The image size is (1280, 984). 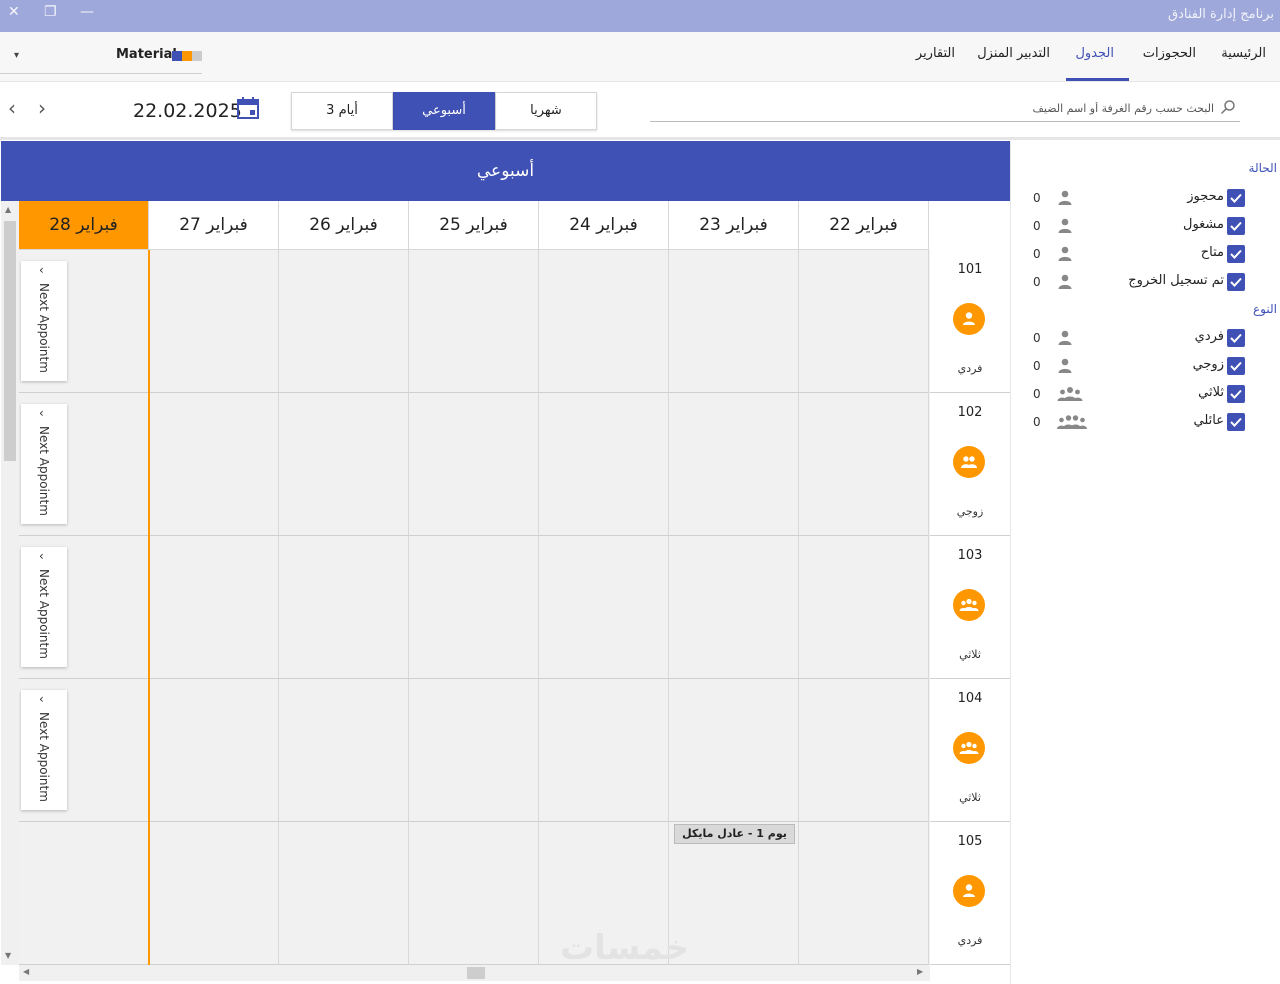 I want to click on filter-status-booked: 0 محجوز, so click(x=1145, y=199).